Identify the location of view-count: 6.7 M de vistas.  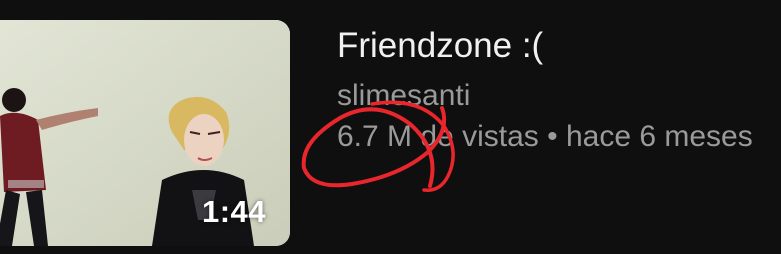
(438, 136).